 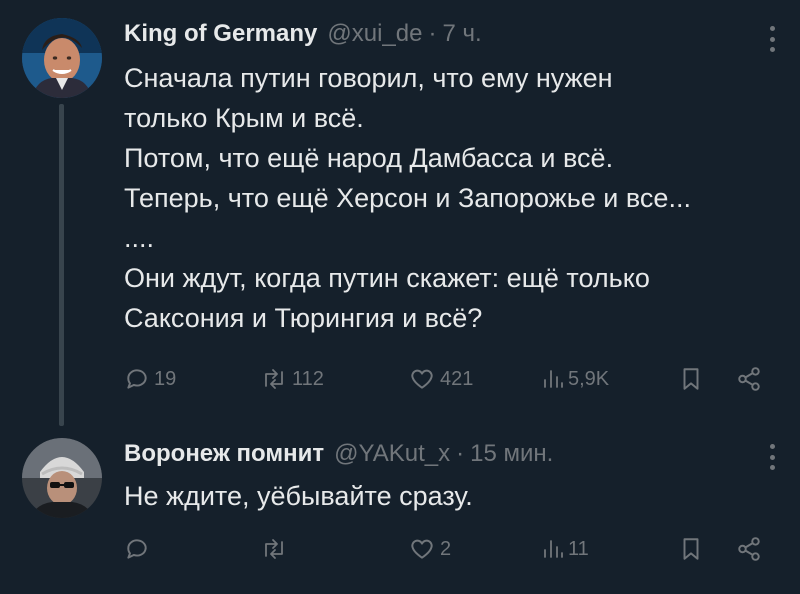 I want to click on tweet-text-line: Потом, что ещё народ Дамбасса и всё., so click(x=369, y=158).